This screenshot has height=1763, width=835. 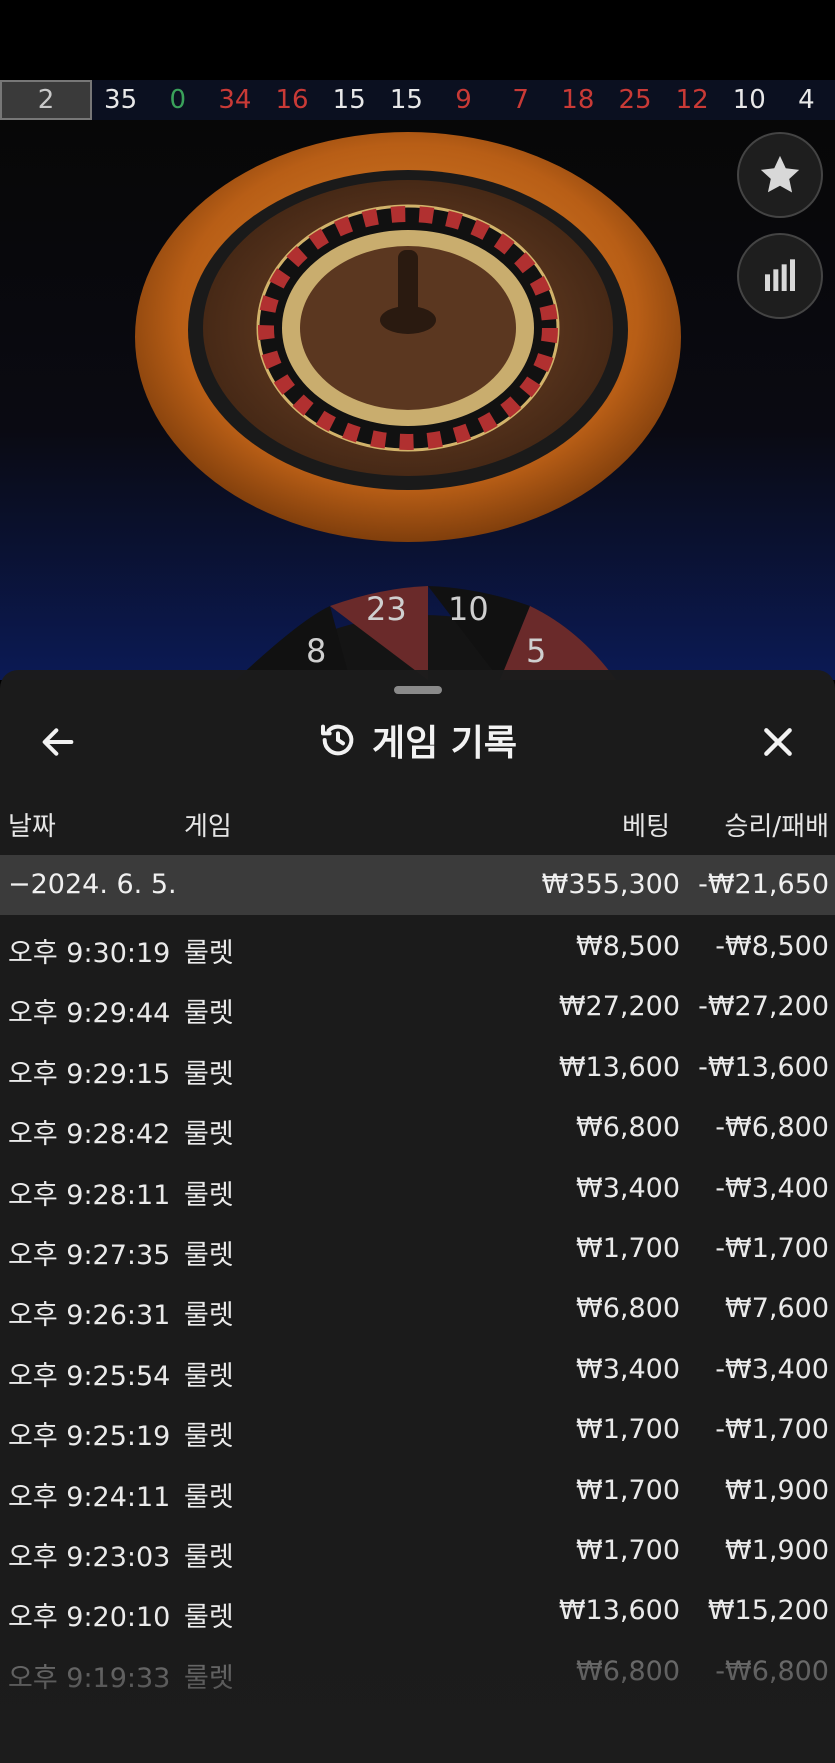 What do you see at coordinates (386, 609) in the screenshot?
I see `racetrack-number: 23` at bounding box center [386, 609].